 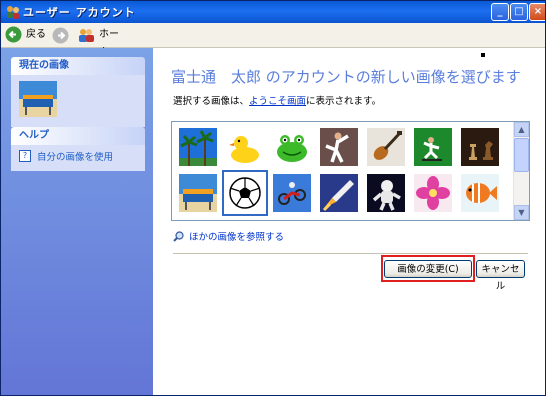 What do you see at coordinates (480, 147) in the screenshot?
I see `picture-chess` at bounding box center [480, 147].